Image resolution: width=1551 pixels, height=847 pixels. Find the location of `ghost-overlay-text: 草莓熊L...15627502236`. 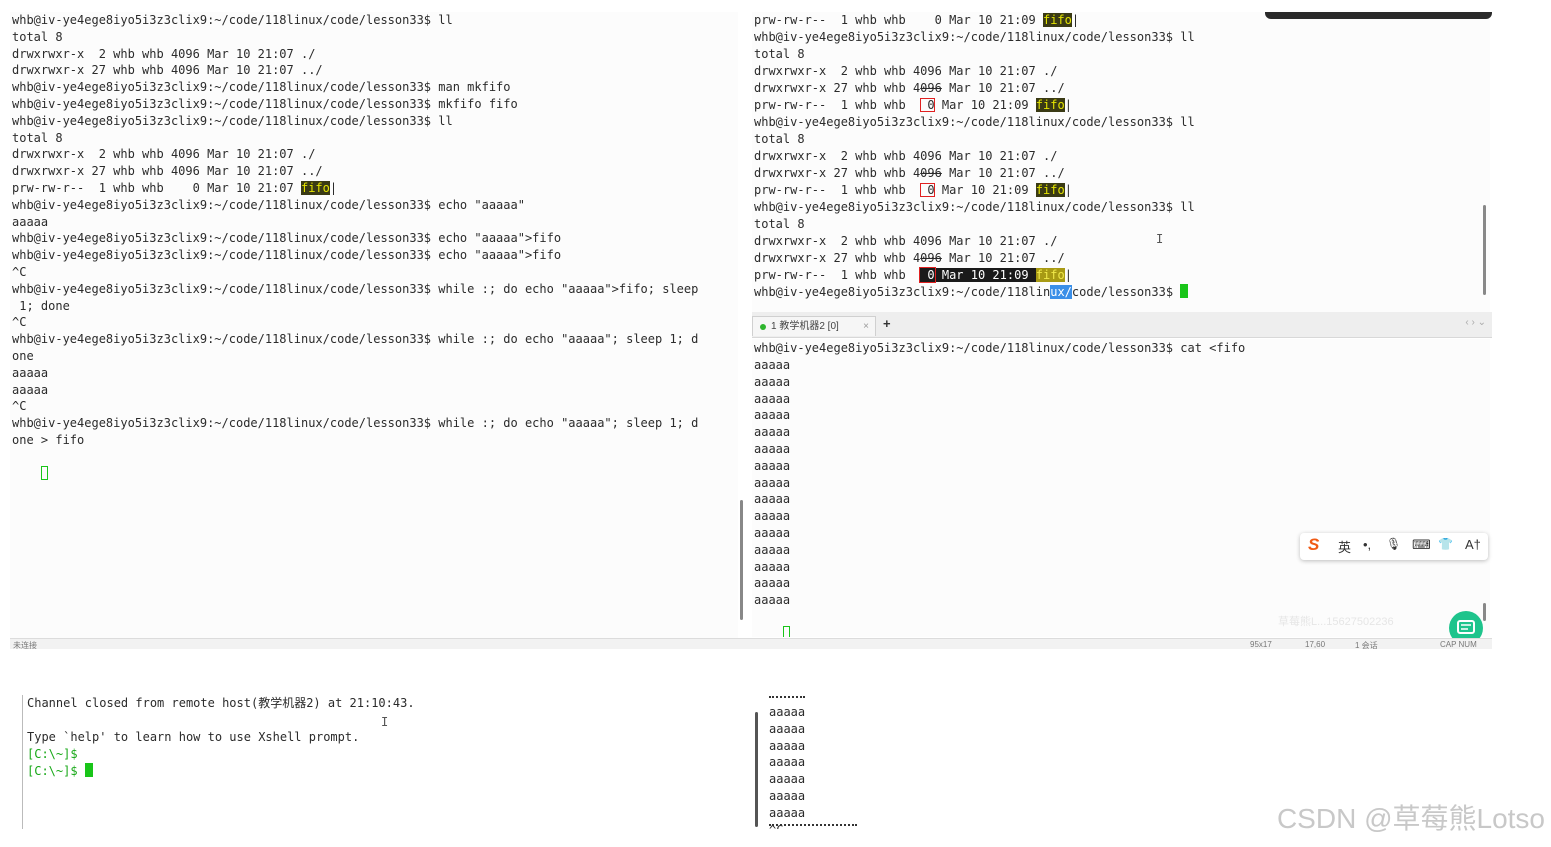

ghost-overlay-text: 草莓熊L...15627502236 is located at coordinates (1336, 622).